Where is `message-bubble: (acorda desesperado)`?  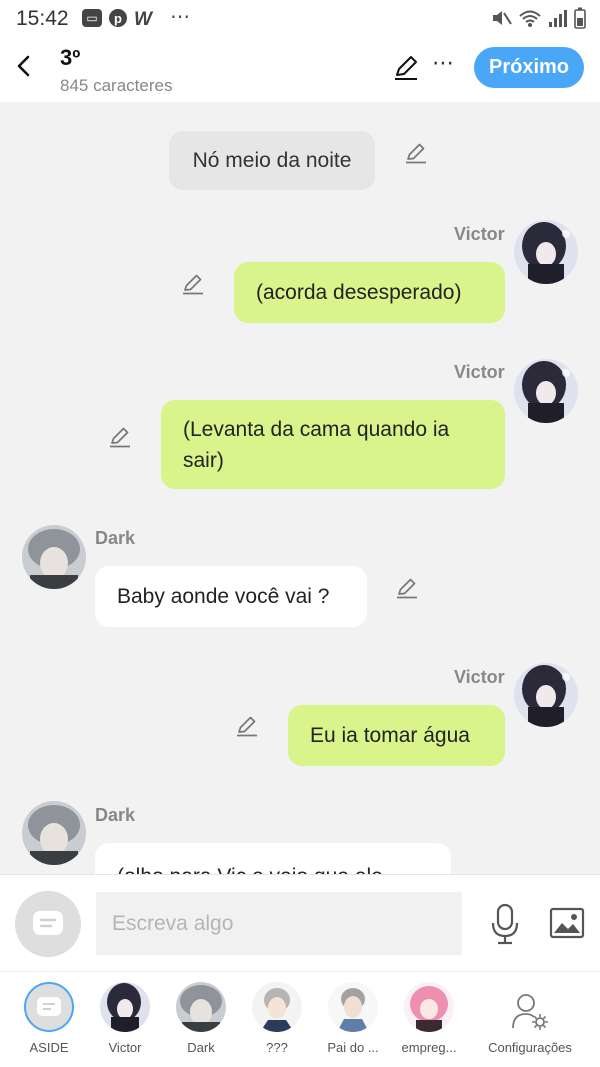
message-bubble: (acorda desesperado) is located at coordinates (369, 292).